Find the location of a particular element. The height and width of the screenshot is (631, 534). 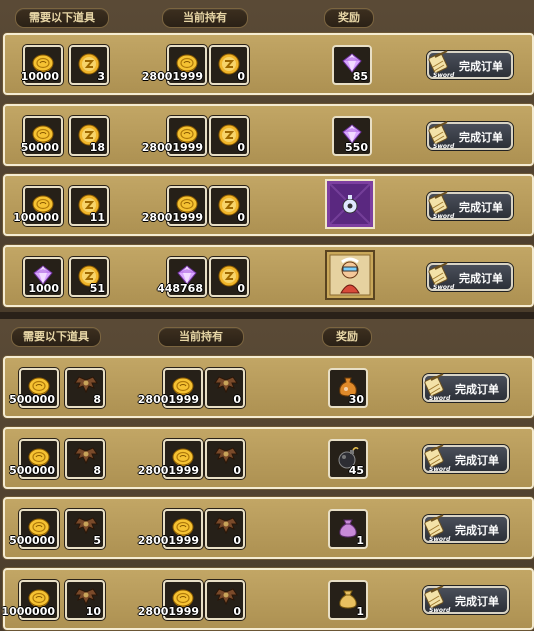

reward-slot: 85 is located at coordinates (352, 65).